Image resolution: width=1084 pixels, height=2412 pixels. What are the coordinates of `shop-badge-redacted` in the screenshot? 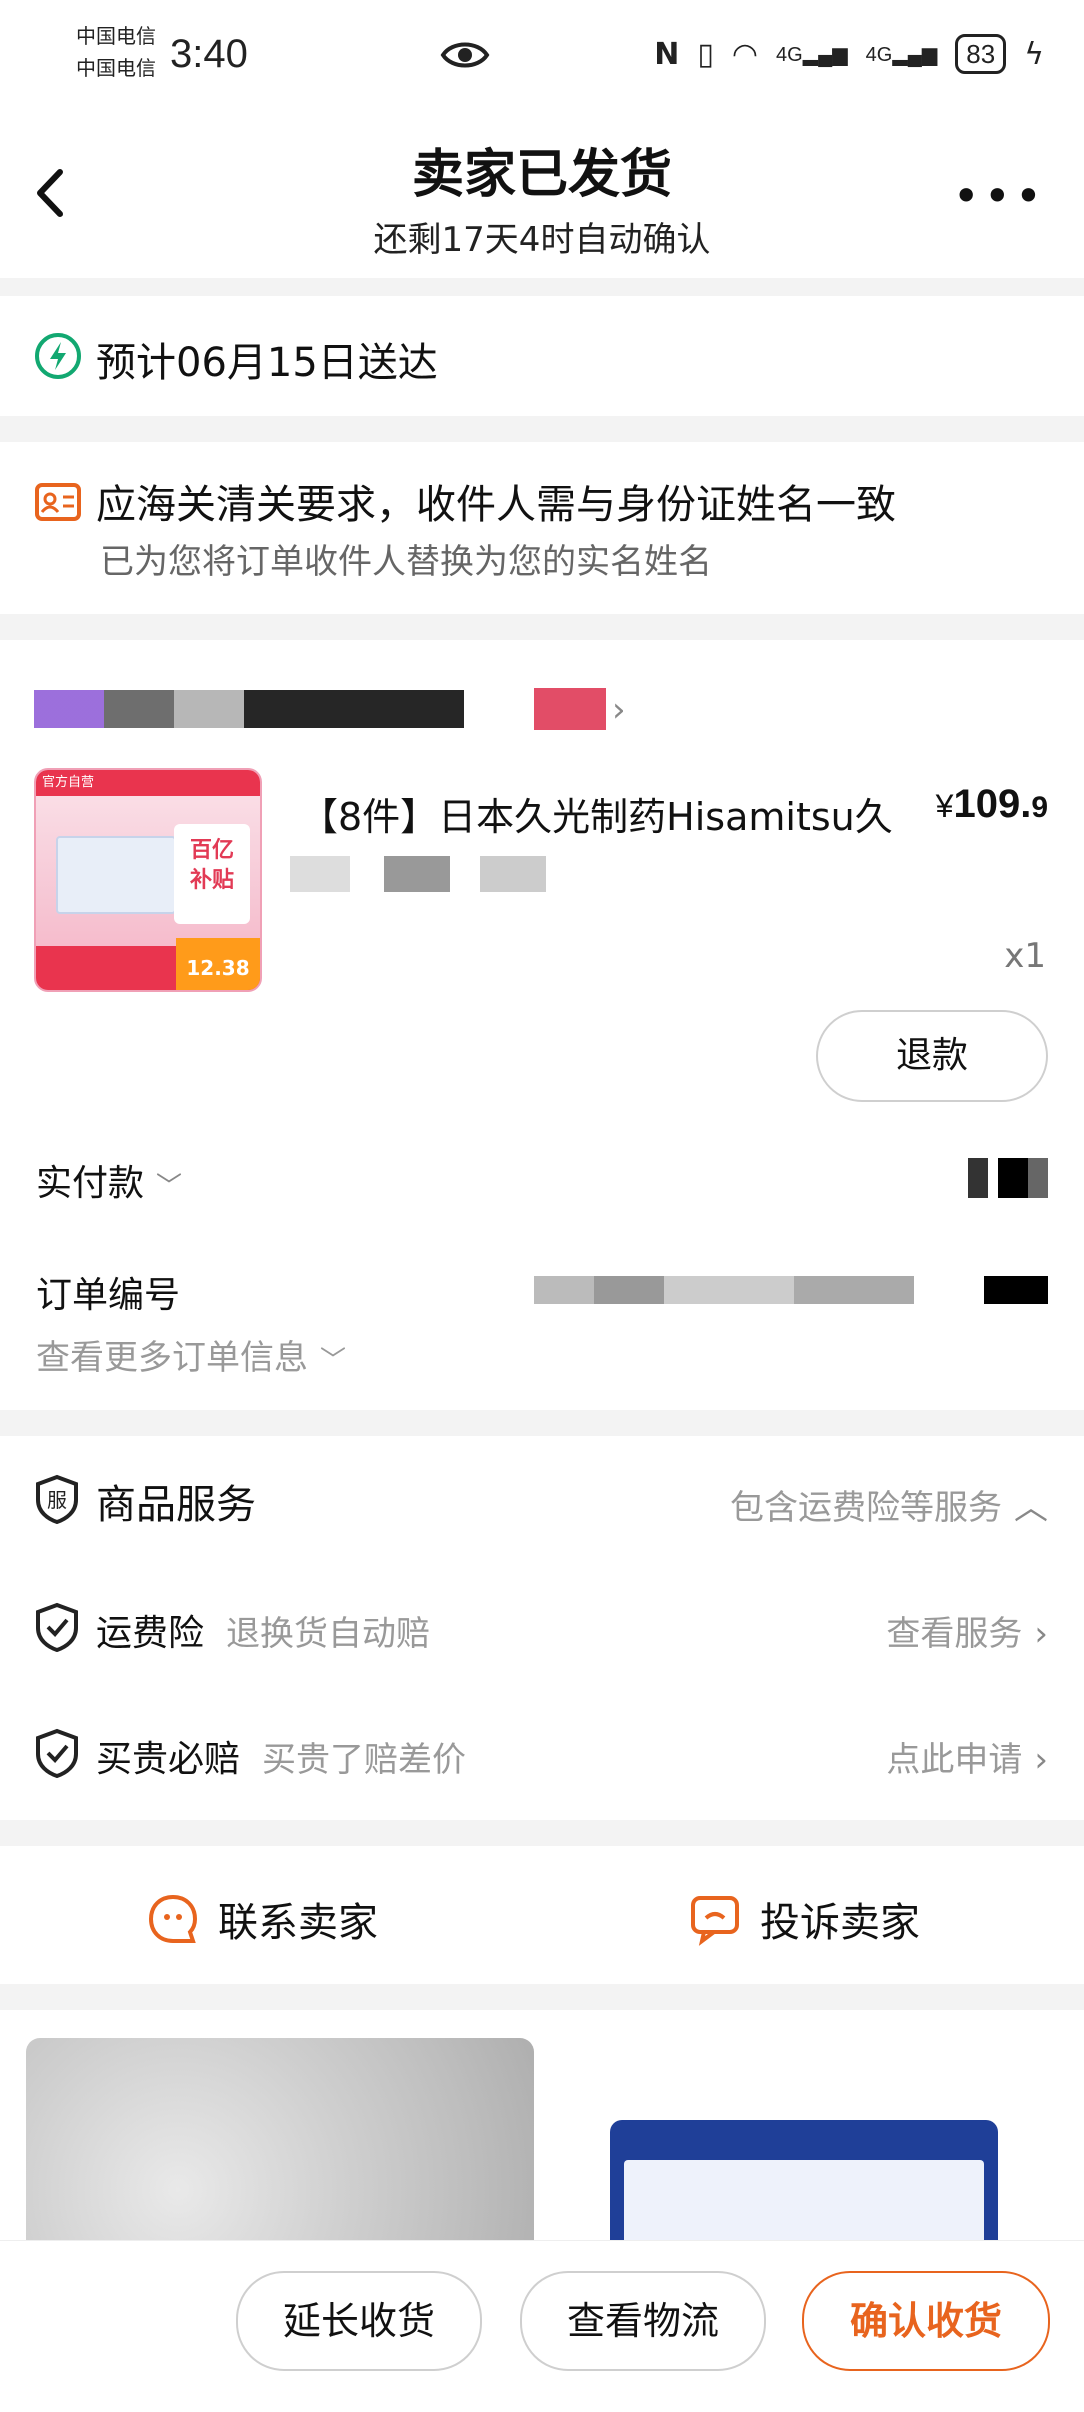 It's located at (570, 709).